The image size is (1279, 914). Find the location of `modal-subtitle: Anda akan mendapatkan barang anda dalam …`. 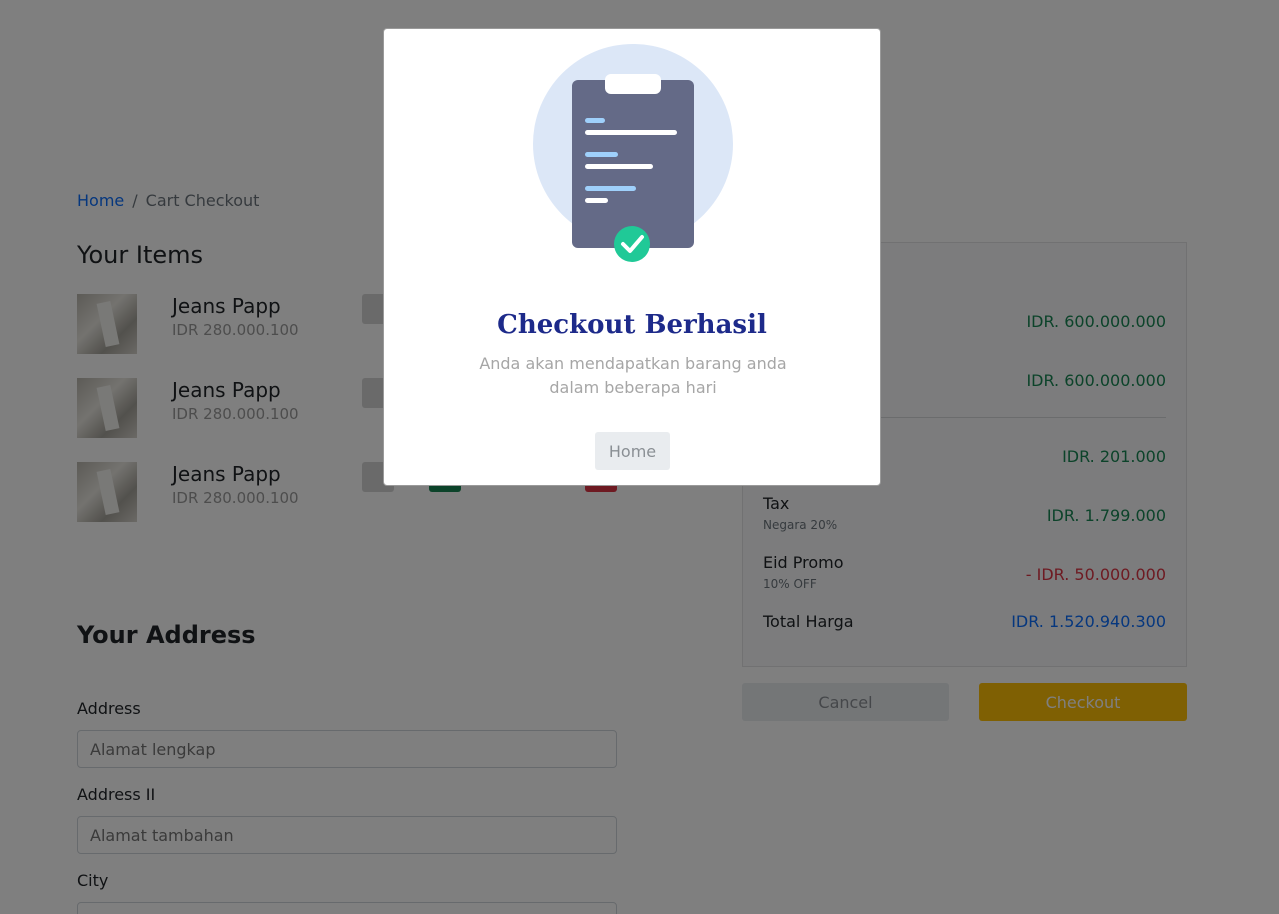

modal-subtitle: Anda akan mendapatkan barang anda dalam … is located at coordinates (633, 375).